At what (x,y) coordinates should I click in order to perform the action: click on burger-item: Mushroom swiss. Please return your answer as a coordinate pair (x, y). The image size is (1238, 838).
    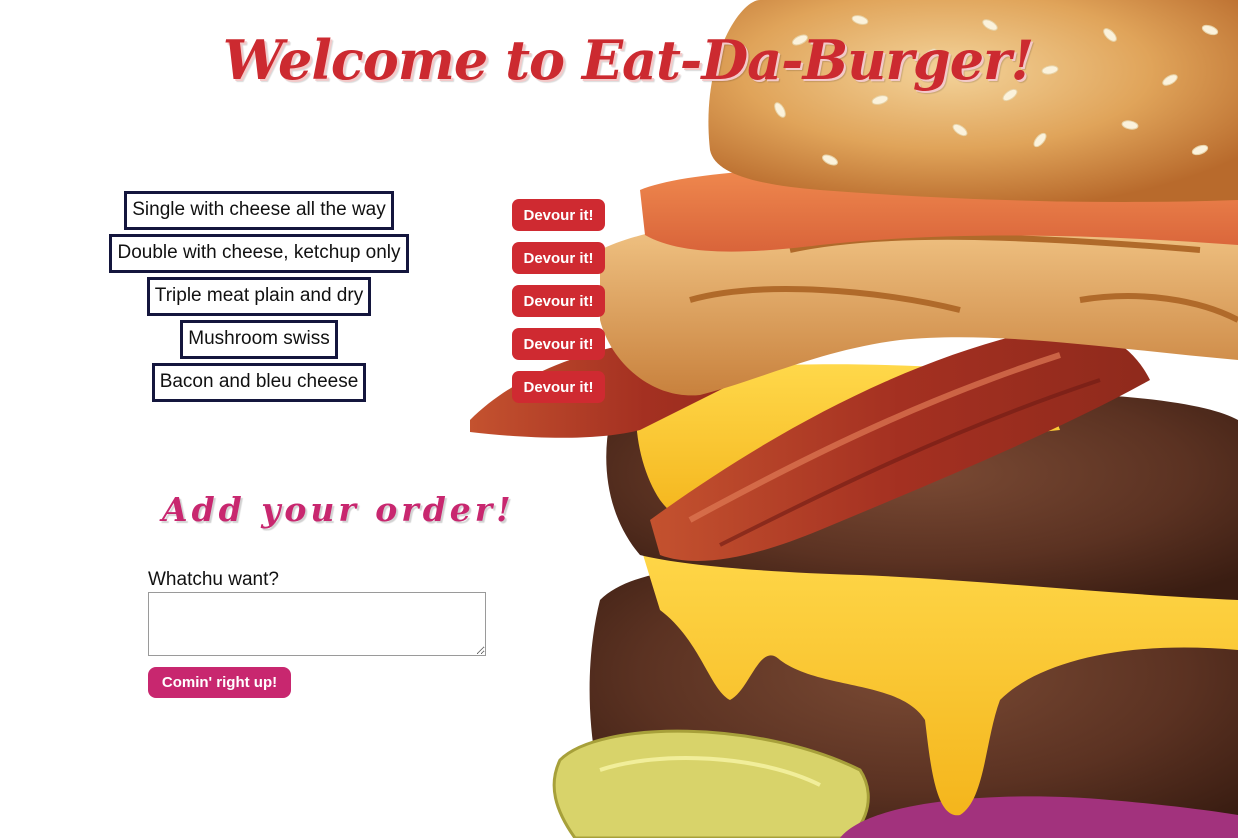
    Looking at the image, I should click on (259, 339).